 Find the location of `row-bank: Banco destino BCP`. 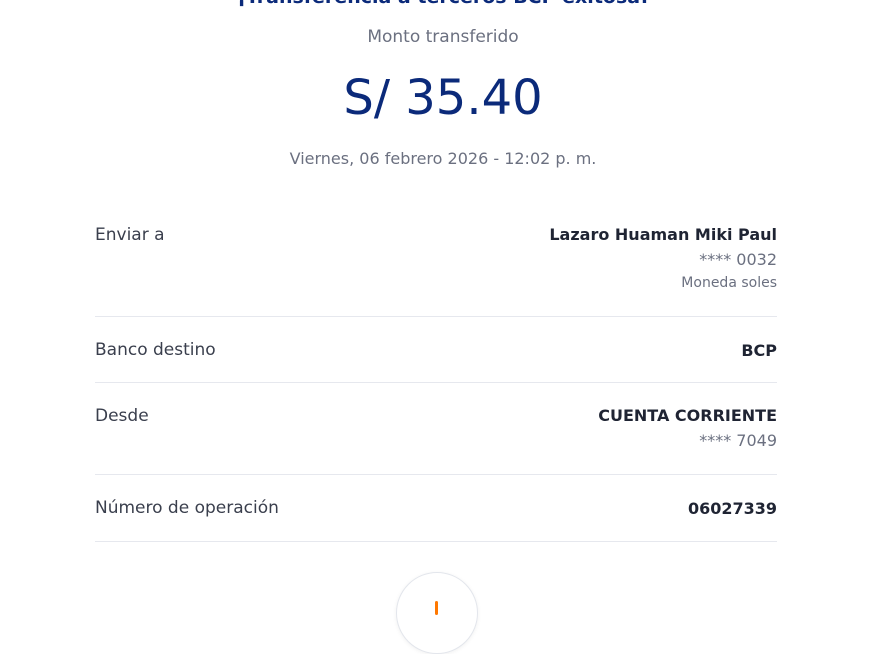

row-bank: Banco destino BCP is located at coordinates (436, 350).